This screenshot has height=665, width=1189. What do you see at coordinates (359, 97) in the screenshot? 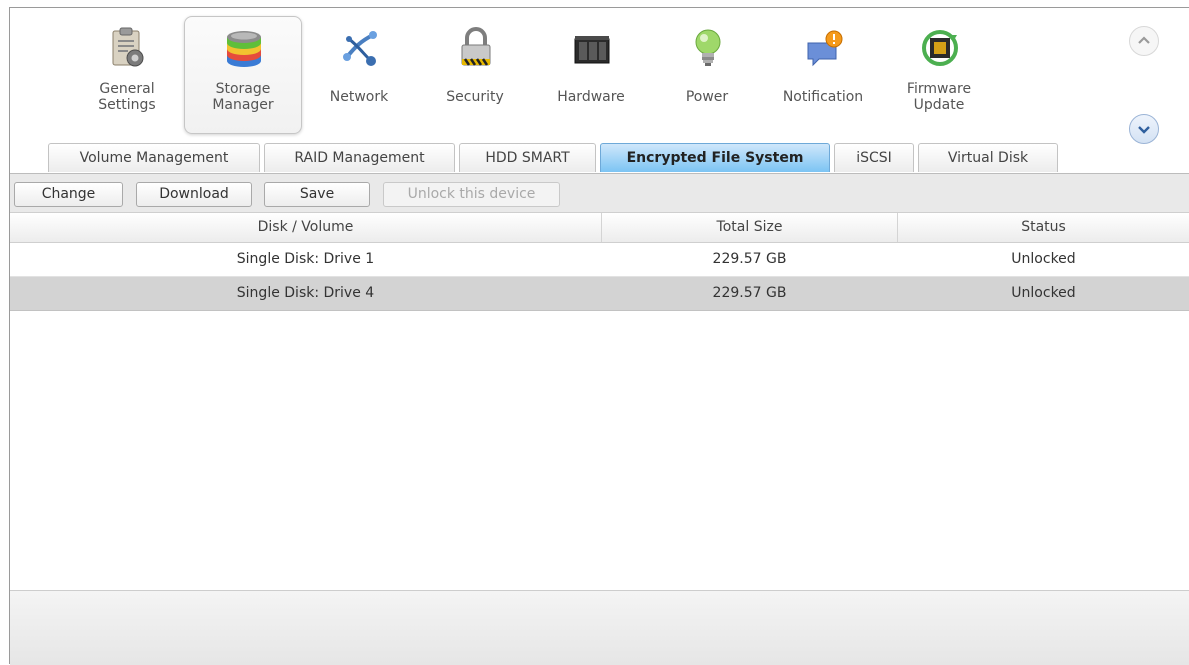
I see `category-label: Network` at bounding box center [359, 97].